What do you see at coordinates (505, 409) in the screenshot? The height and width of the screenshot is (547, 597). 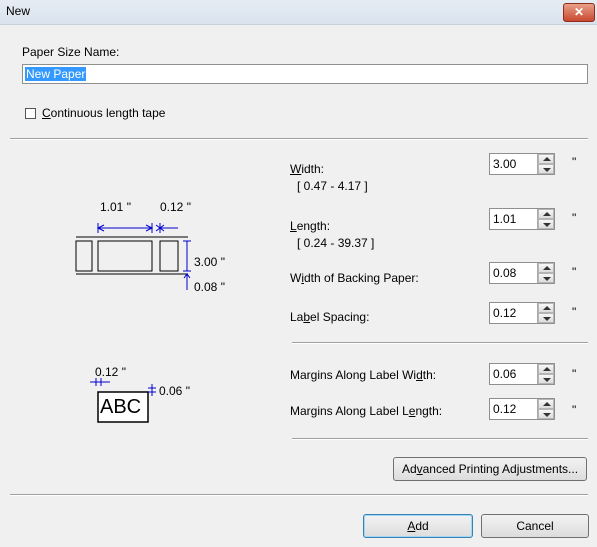 I see `margin-length-value: 0.12` at bounding box center [505, 409].